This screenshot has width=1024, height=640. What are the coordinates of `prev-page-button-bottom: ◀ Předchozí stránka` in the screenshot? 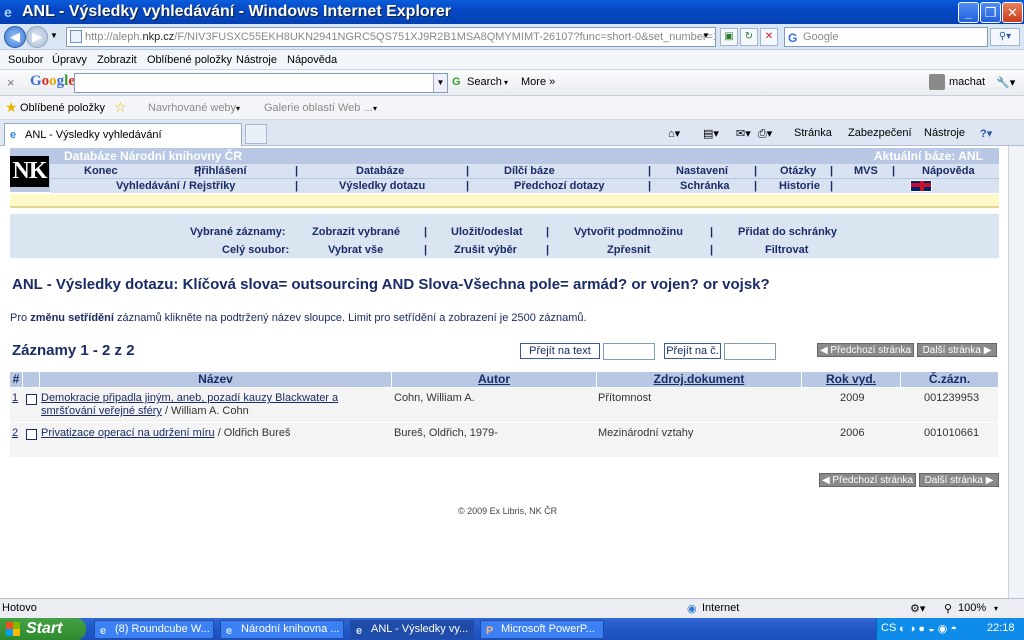 It's located at (867, 480).